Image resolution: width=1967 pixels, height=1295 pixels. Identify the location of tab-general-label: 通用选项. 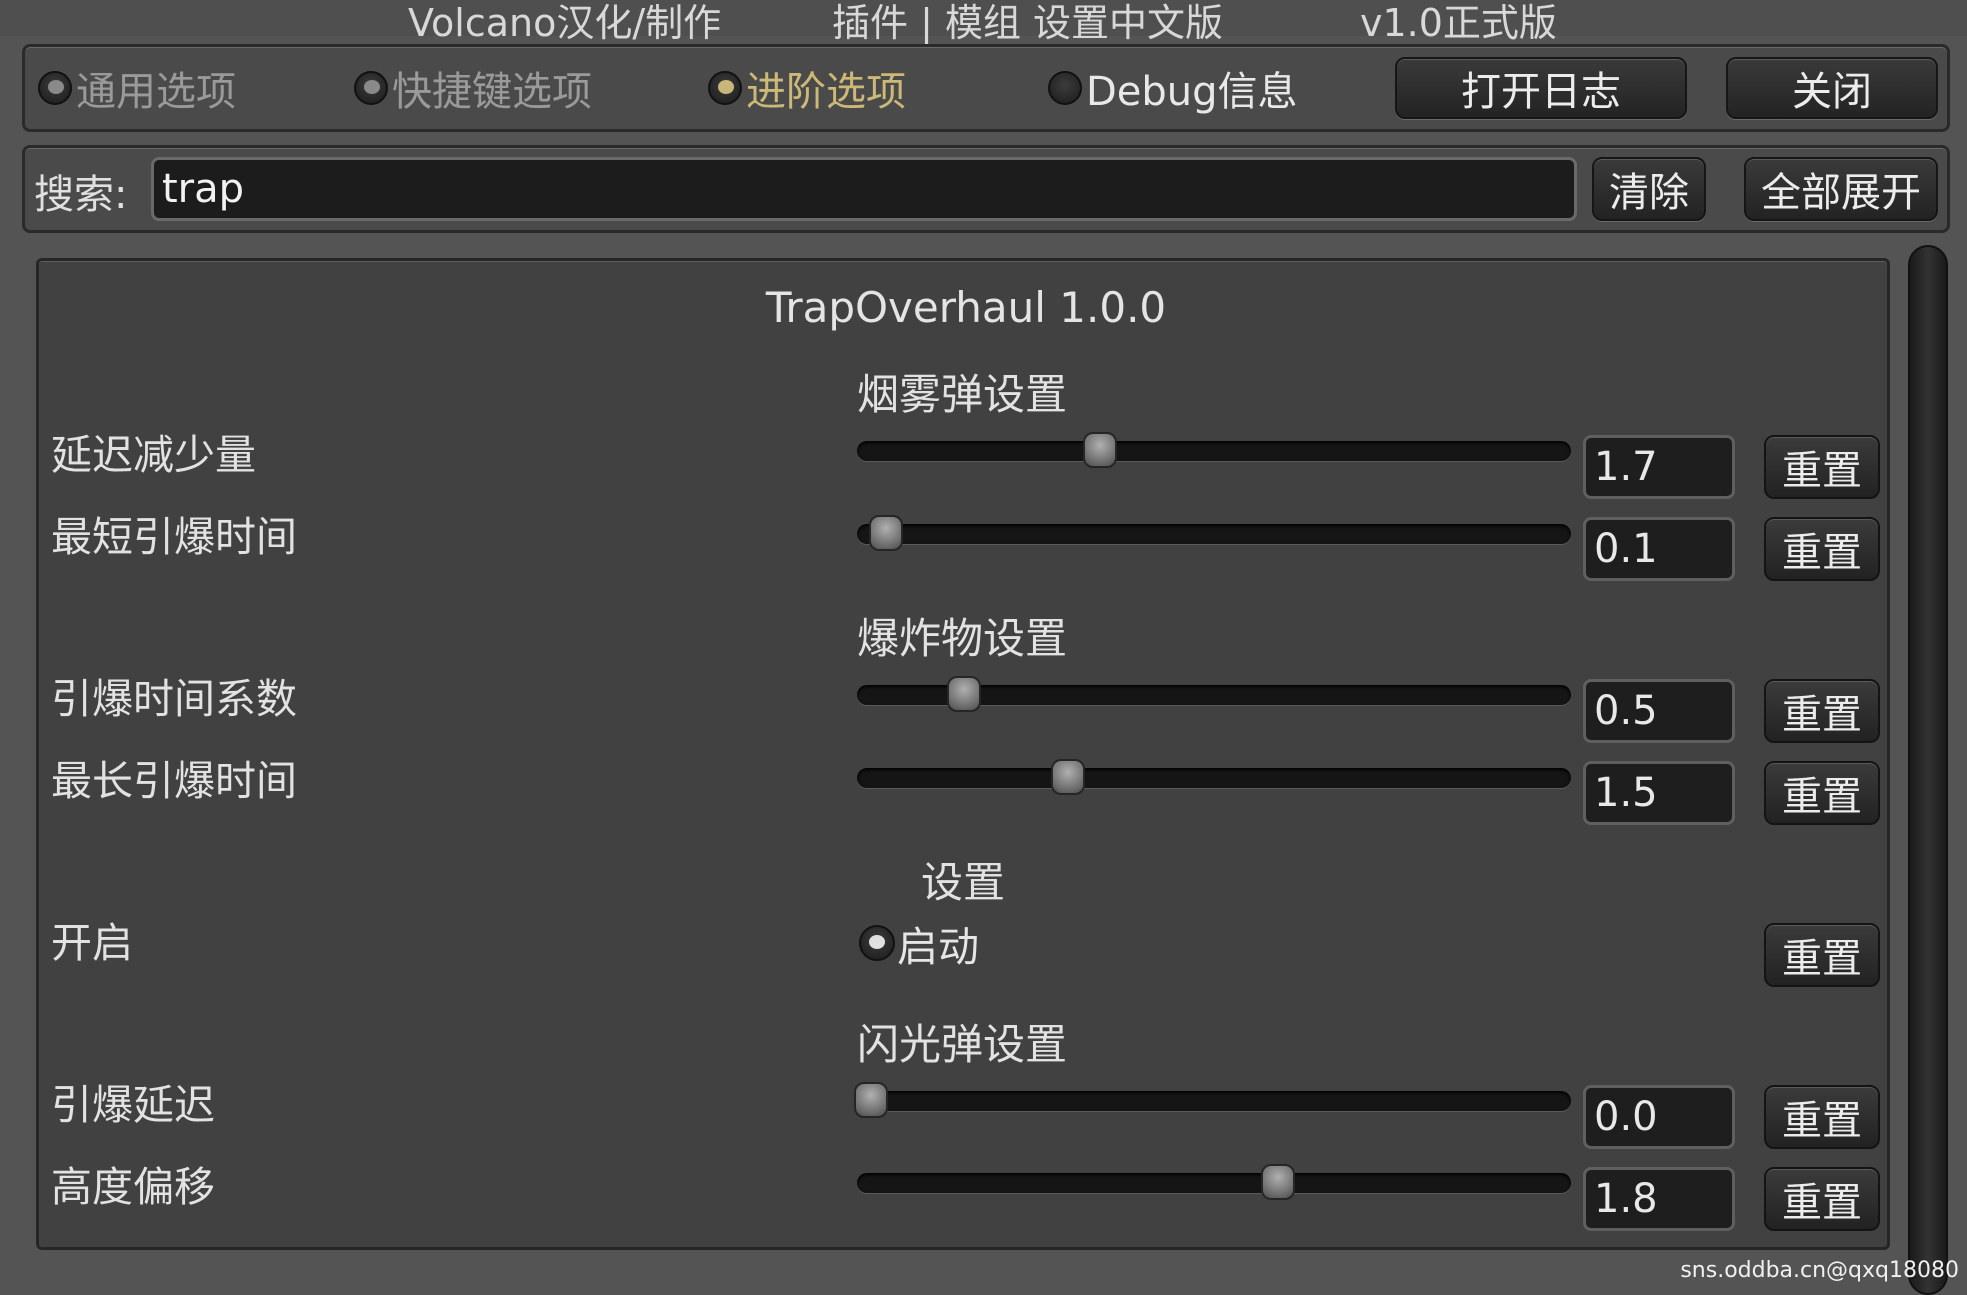
(156, 88).